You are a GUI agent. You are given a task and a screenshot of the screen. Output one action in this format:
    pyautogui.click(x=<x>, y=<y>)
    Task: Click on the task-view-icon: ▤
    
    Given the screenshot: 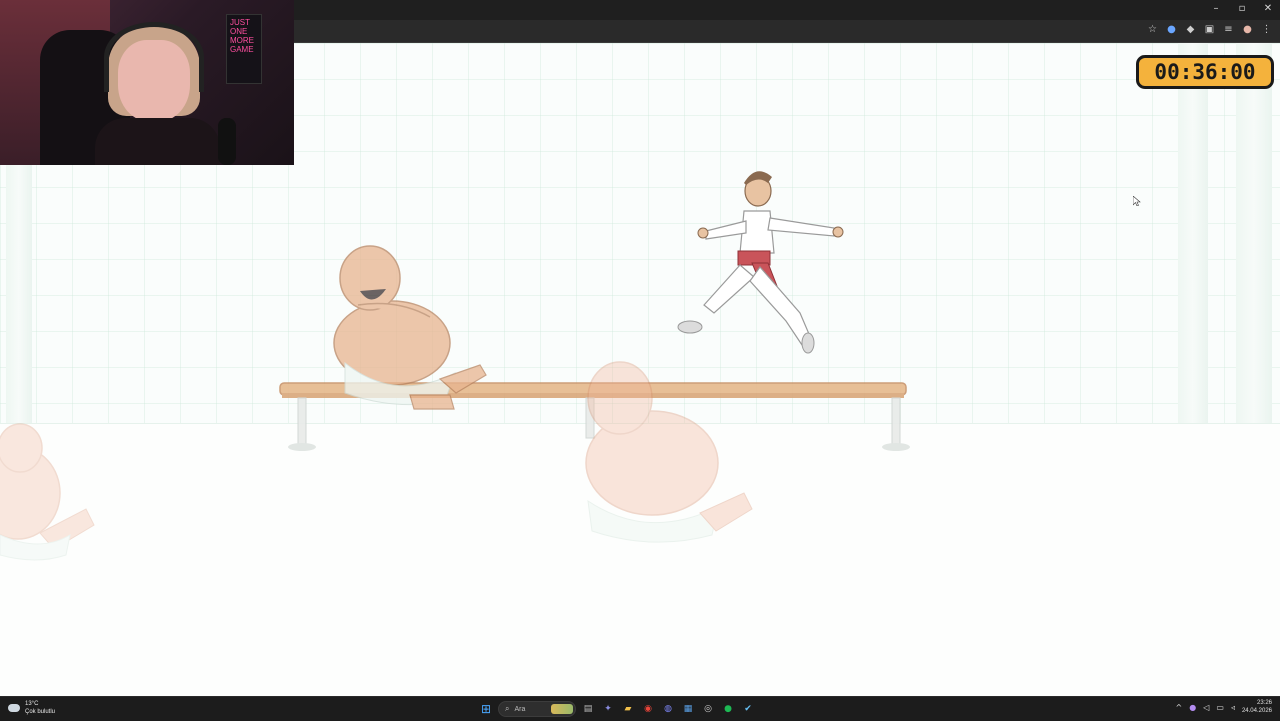 What is the action you would take?
    pyautogui.click(x=588, y=709)
    